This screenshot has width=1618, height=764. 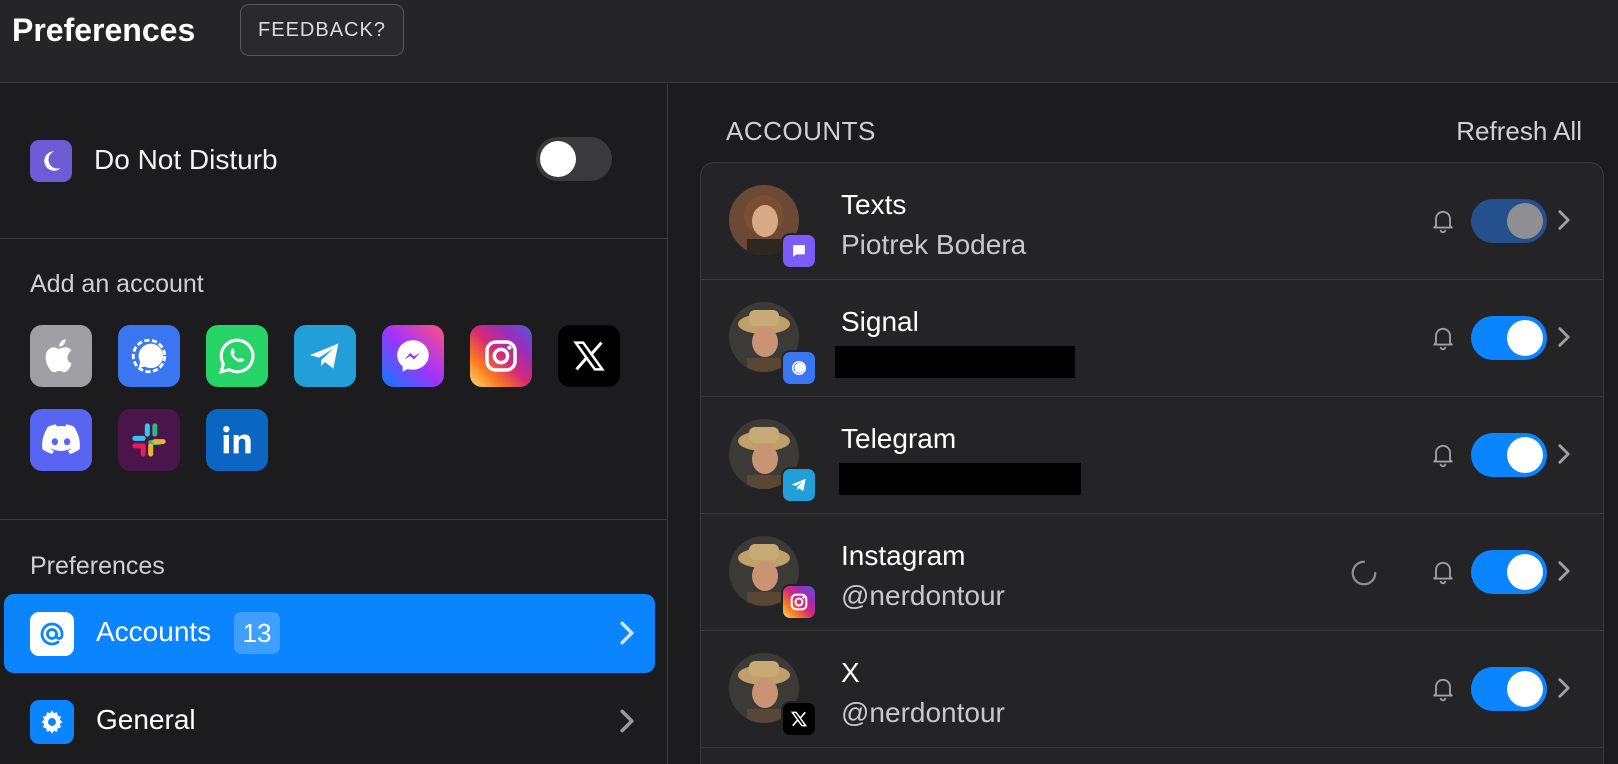 What do you see at coordinates (799, 485) in the screenshot?
I see `telegram-badge-icon` at bounding box center [799, 485].